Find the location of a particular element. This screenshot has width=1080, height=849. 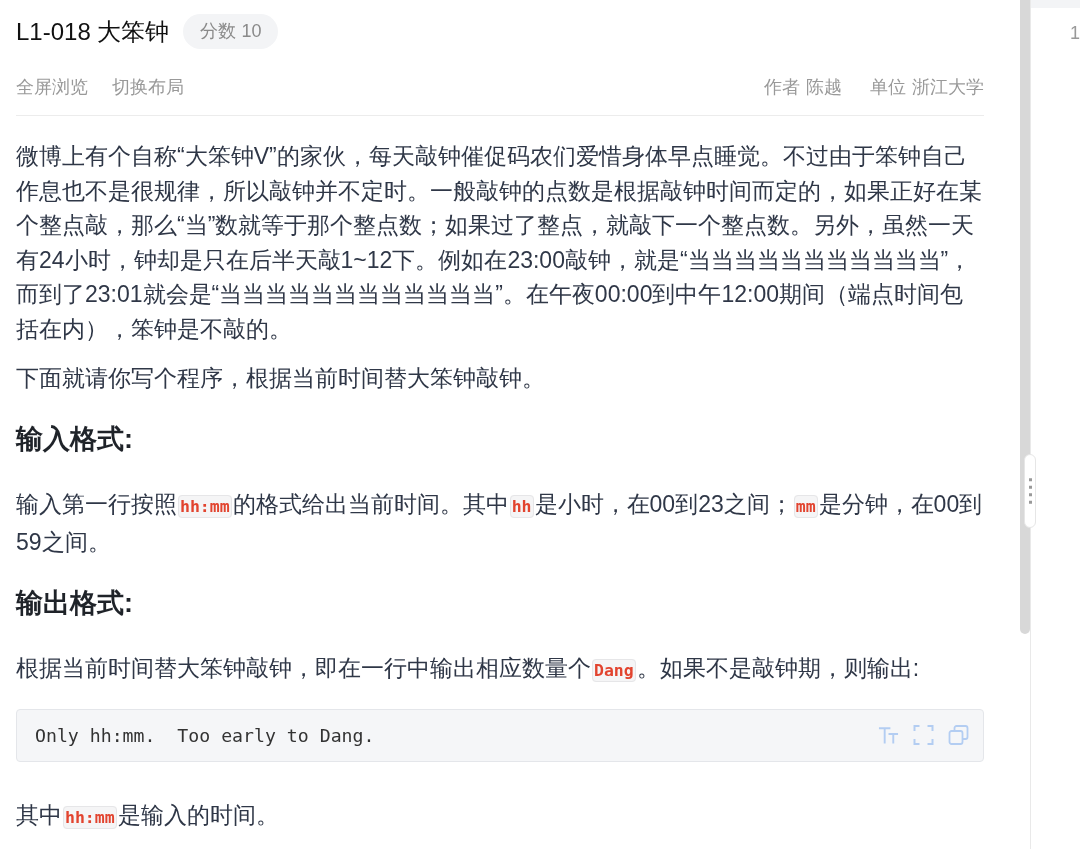

meta-value: 陈越 is located at coordinates (824, 87).